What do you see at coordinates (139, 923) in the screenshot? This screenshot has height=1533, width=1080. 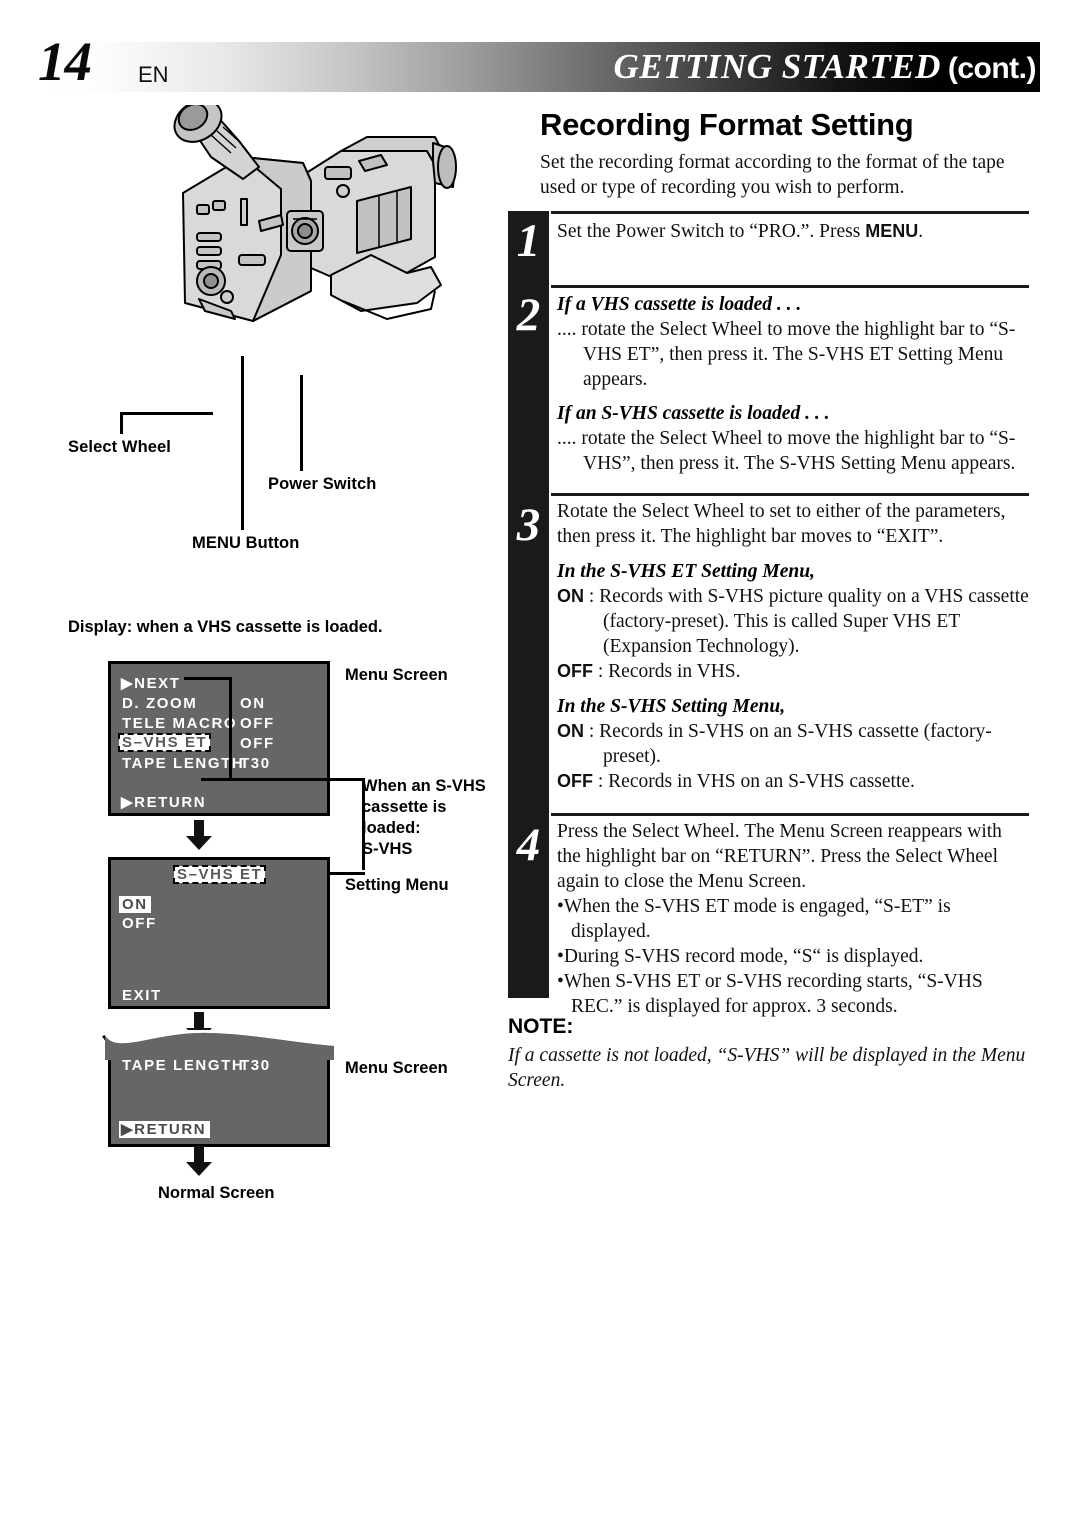 I see `osd-option-off: OFF` at bounding box center [139, 923].